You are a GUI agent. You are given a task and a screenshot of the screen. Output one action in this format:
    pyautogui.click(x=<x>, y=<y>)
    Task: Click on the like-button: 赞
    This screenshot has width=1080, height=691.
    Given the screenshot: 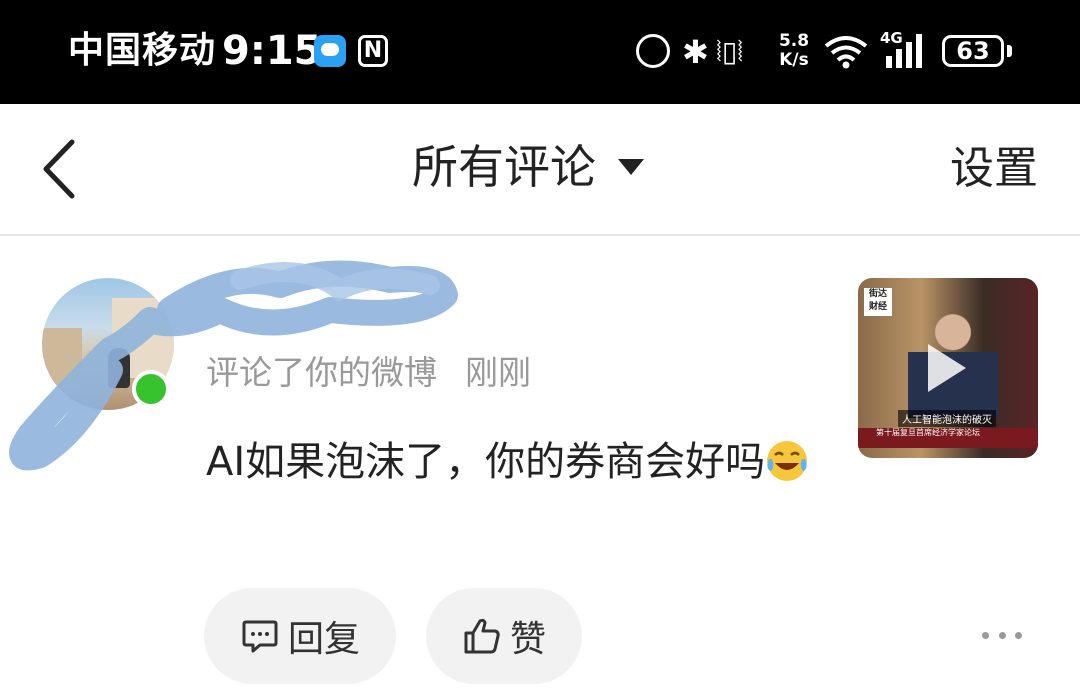 What is the action you would take?
    pyautogui.click(x=504, y=636)
    